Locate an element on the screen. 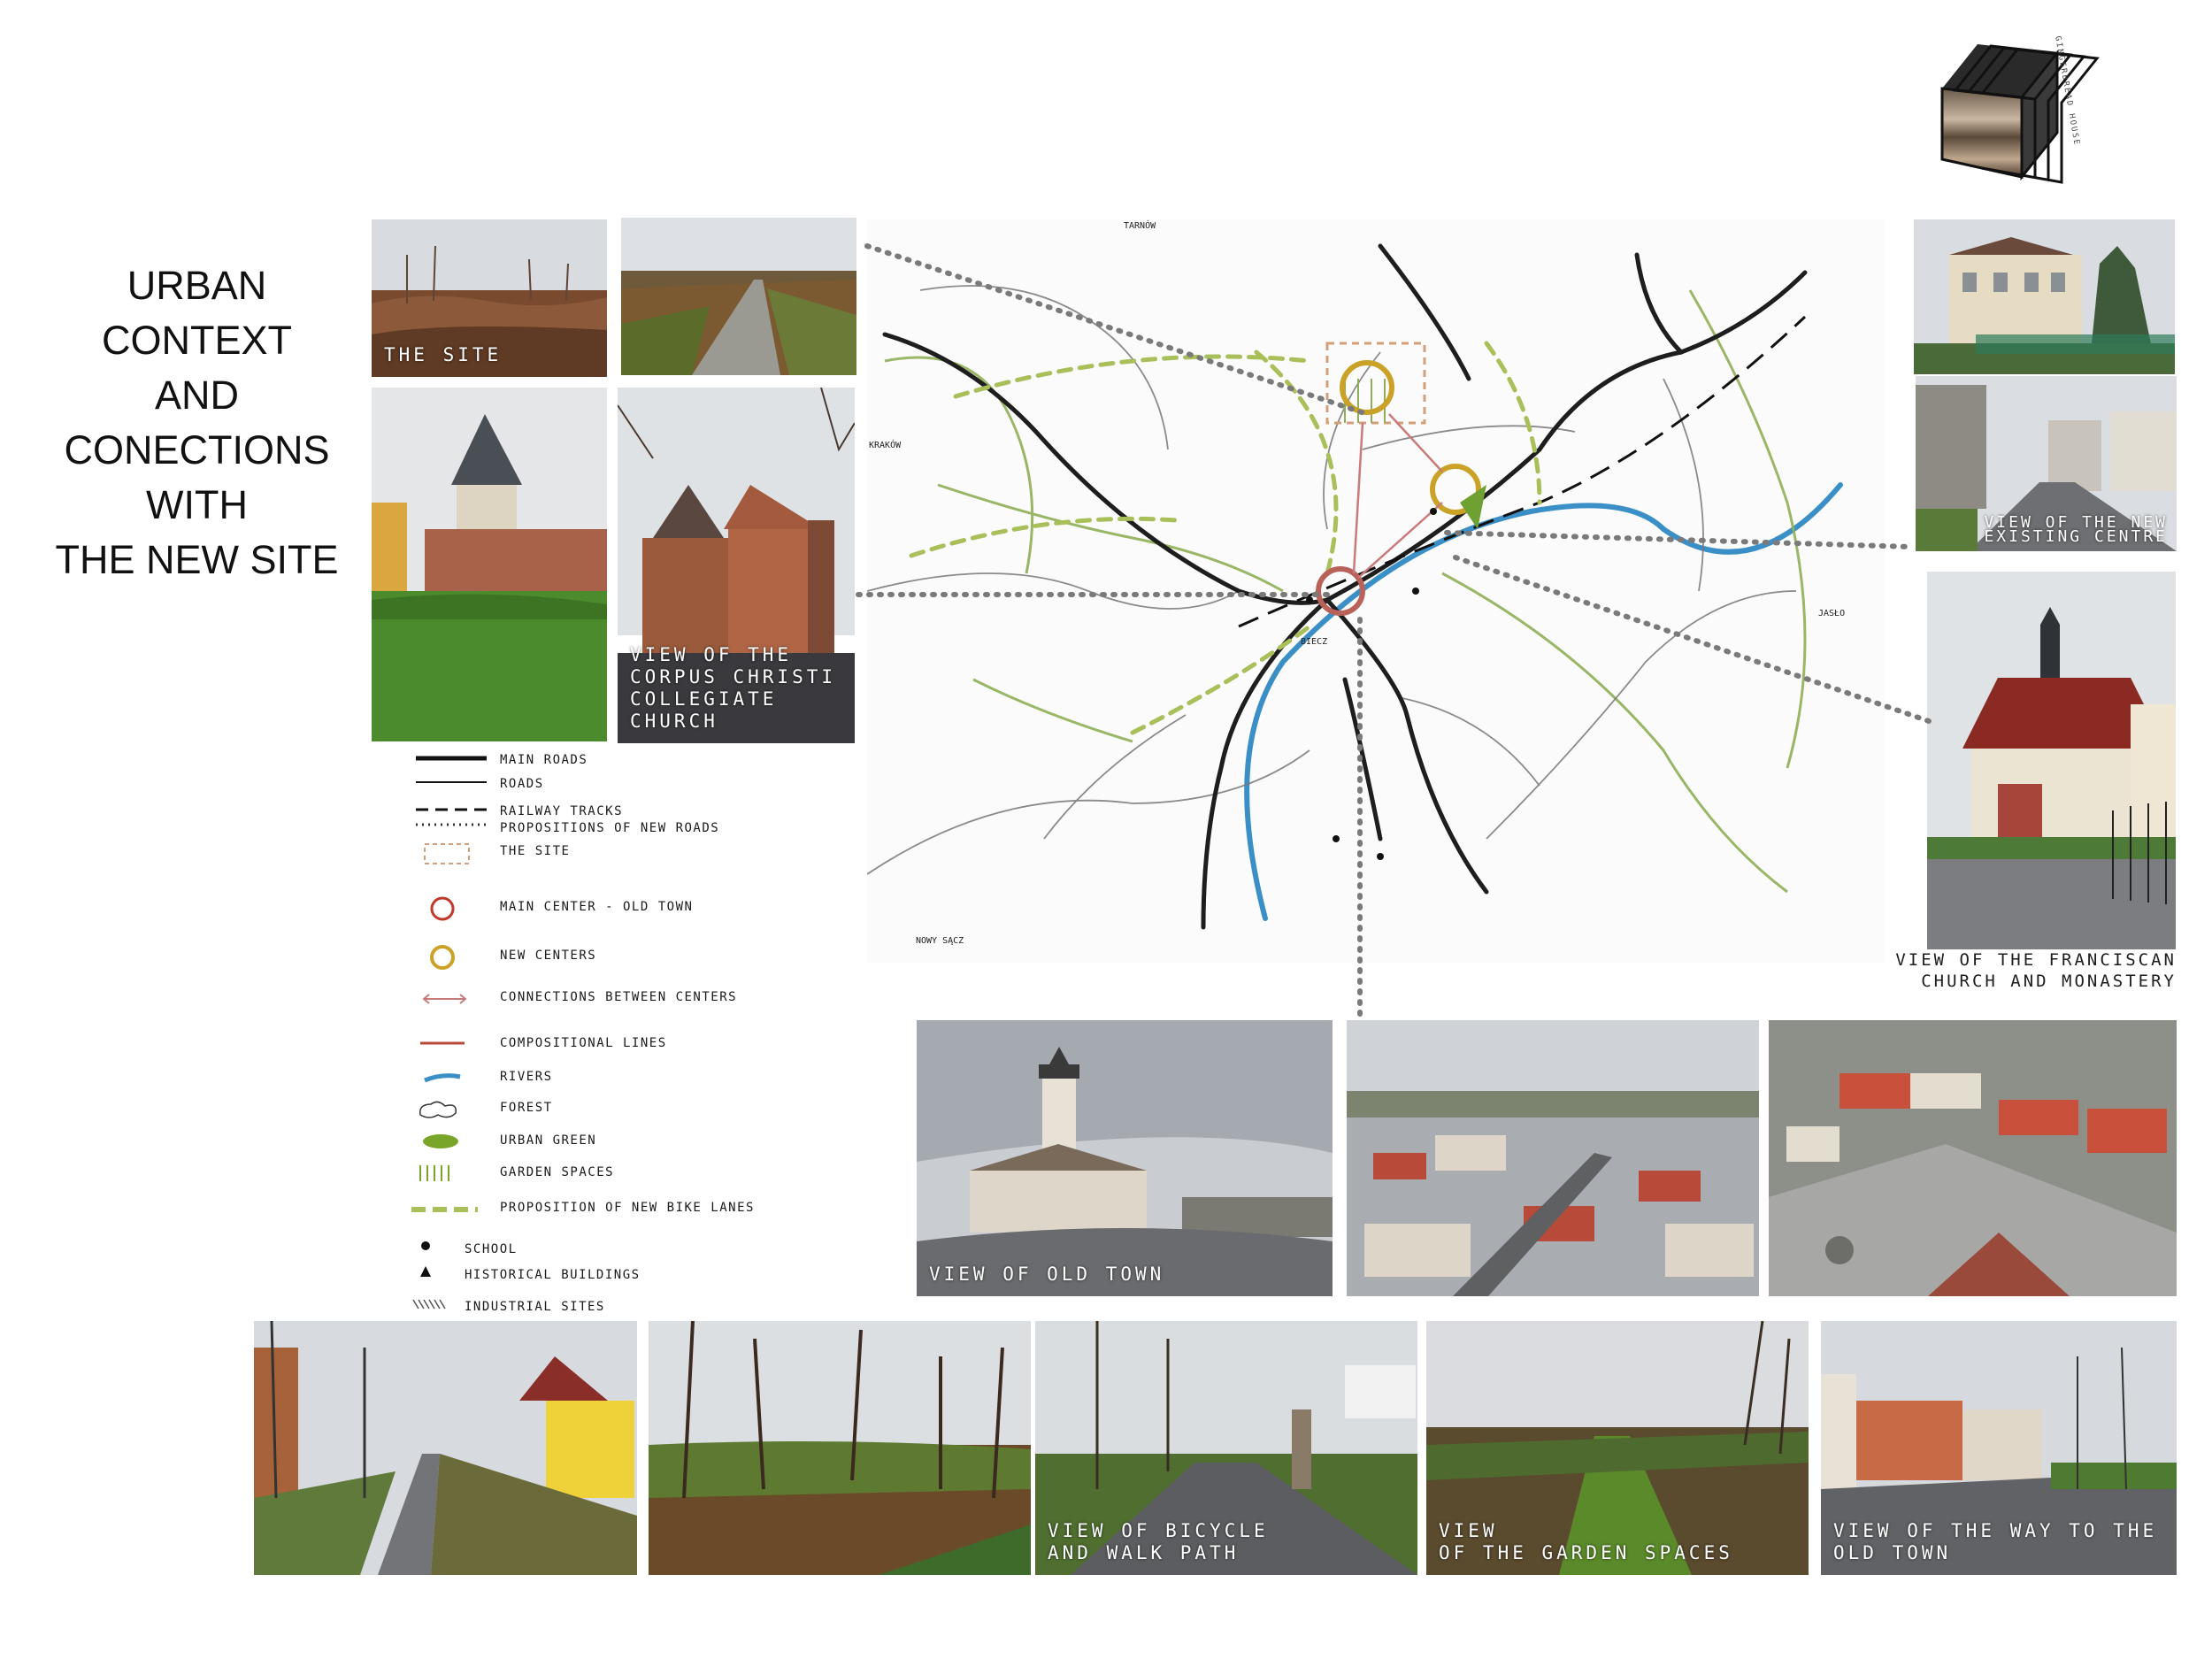 This screenshot has width=2212, height=1659. legend-label: NEW CENTERS is located at coordinates (548, 956).